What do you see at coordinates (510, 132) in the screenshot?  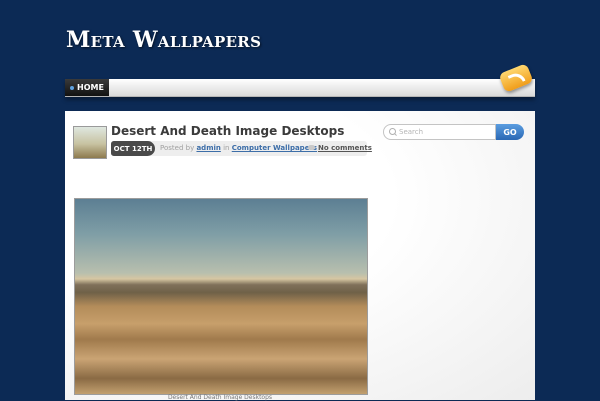 I see `go-button: GO` at bounding box center [510, 132].